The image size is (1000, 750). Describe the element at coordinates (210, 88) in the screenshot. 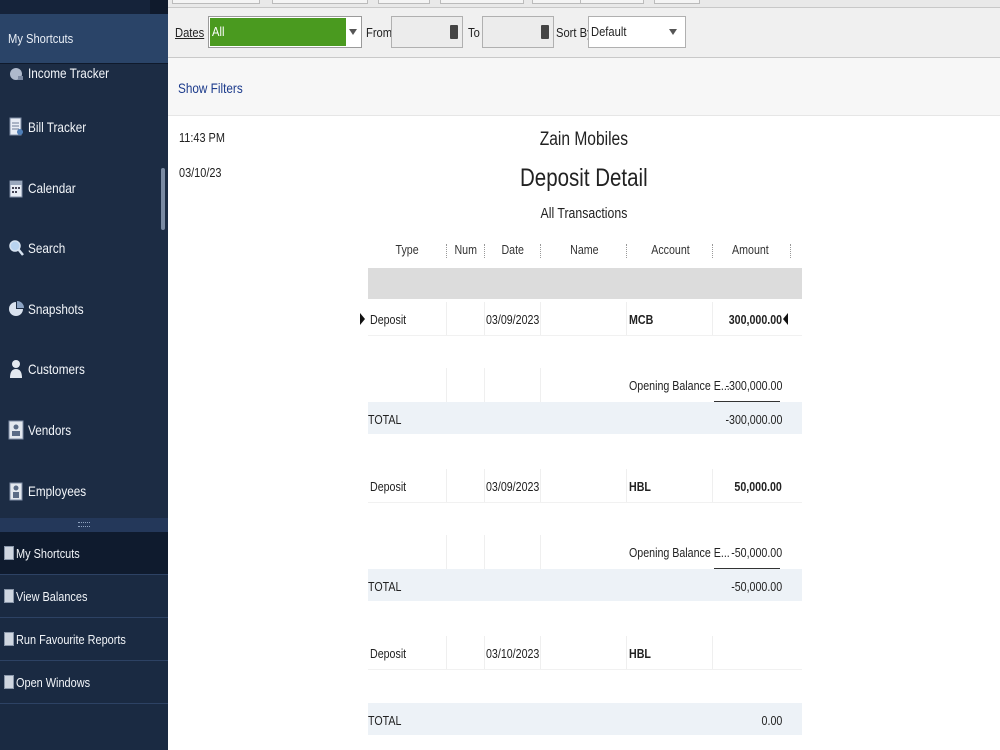

I see `show-filters-link: Show Filters` at that location.